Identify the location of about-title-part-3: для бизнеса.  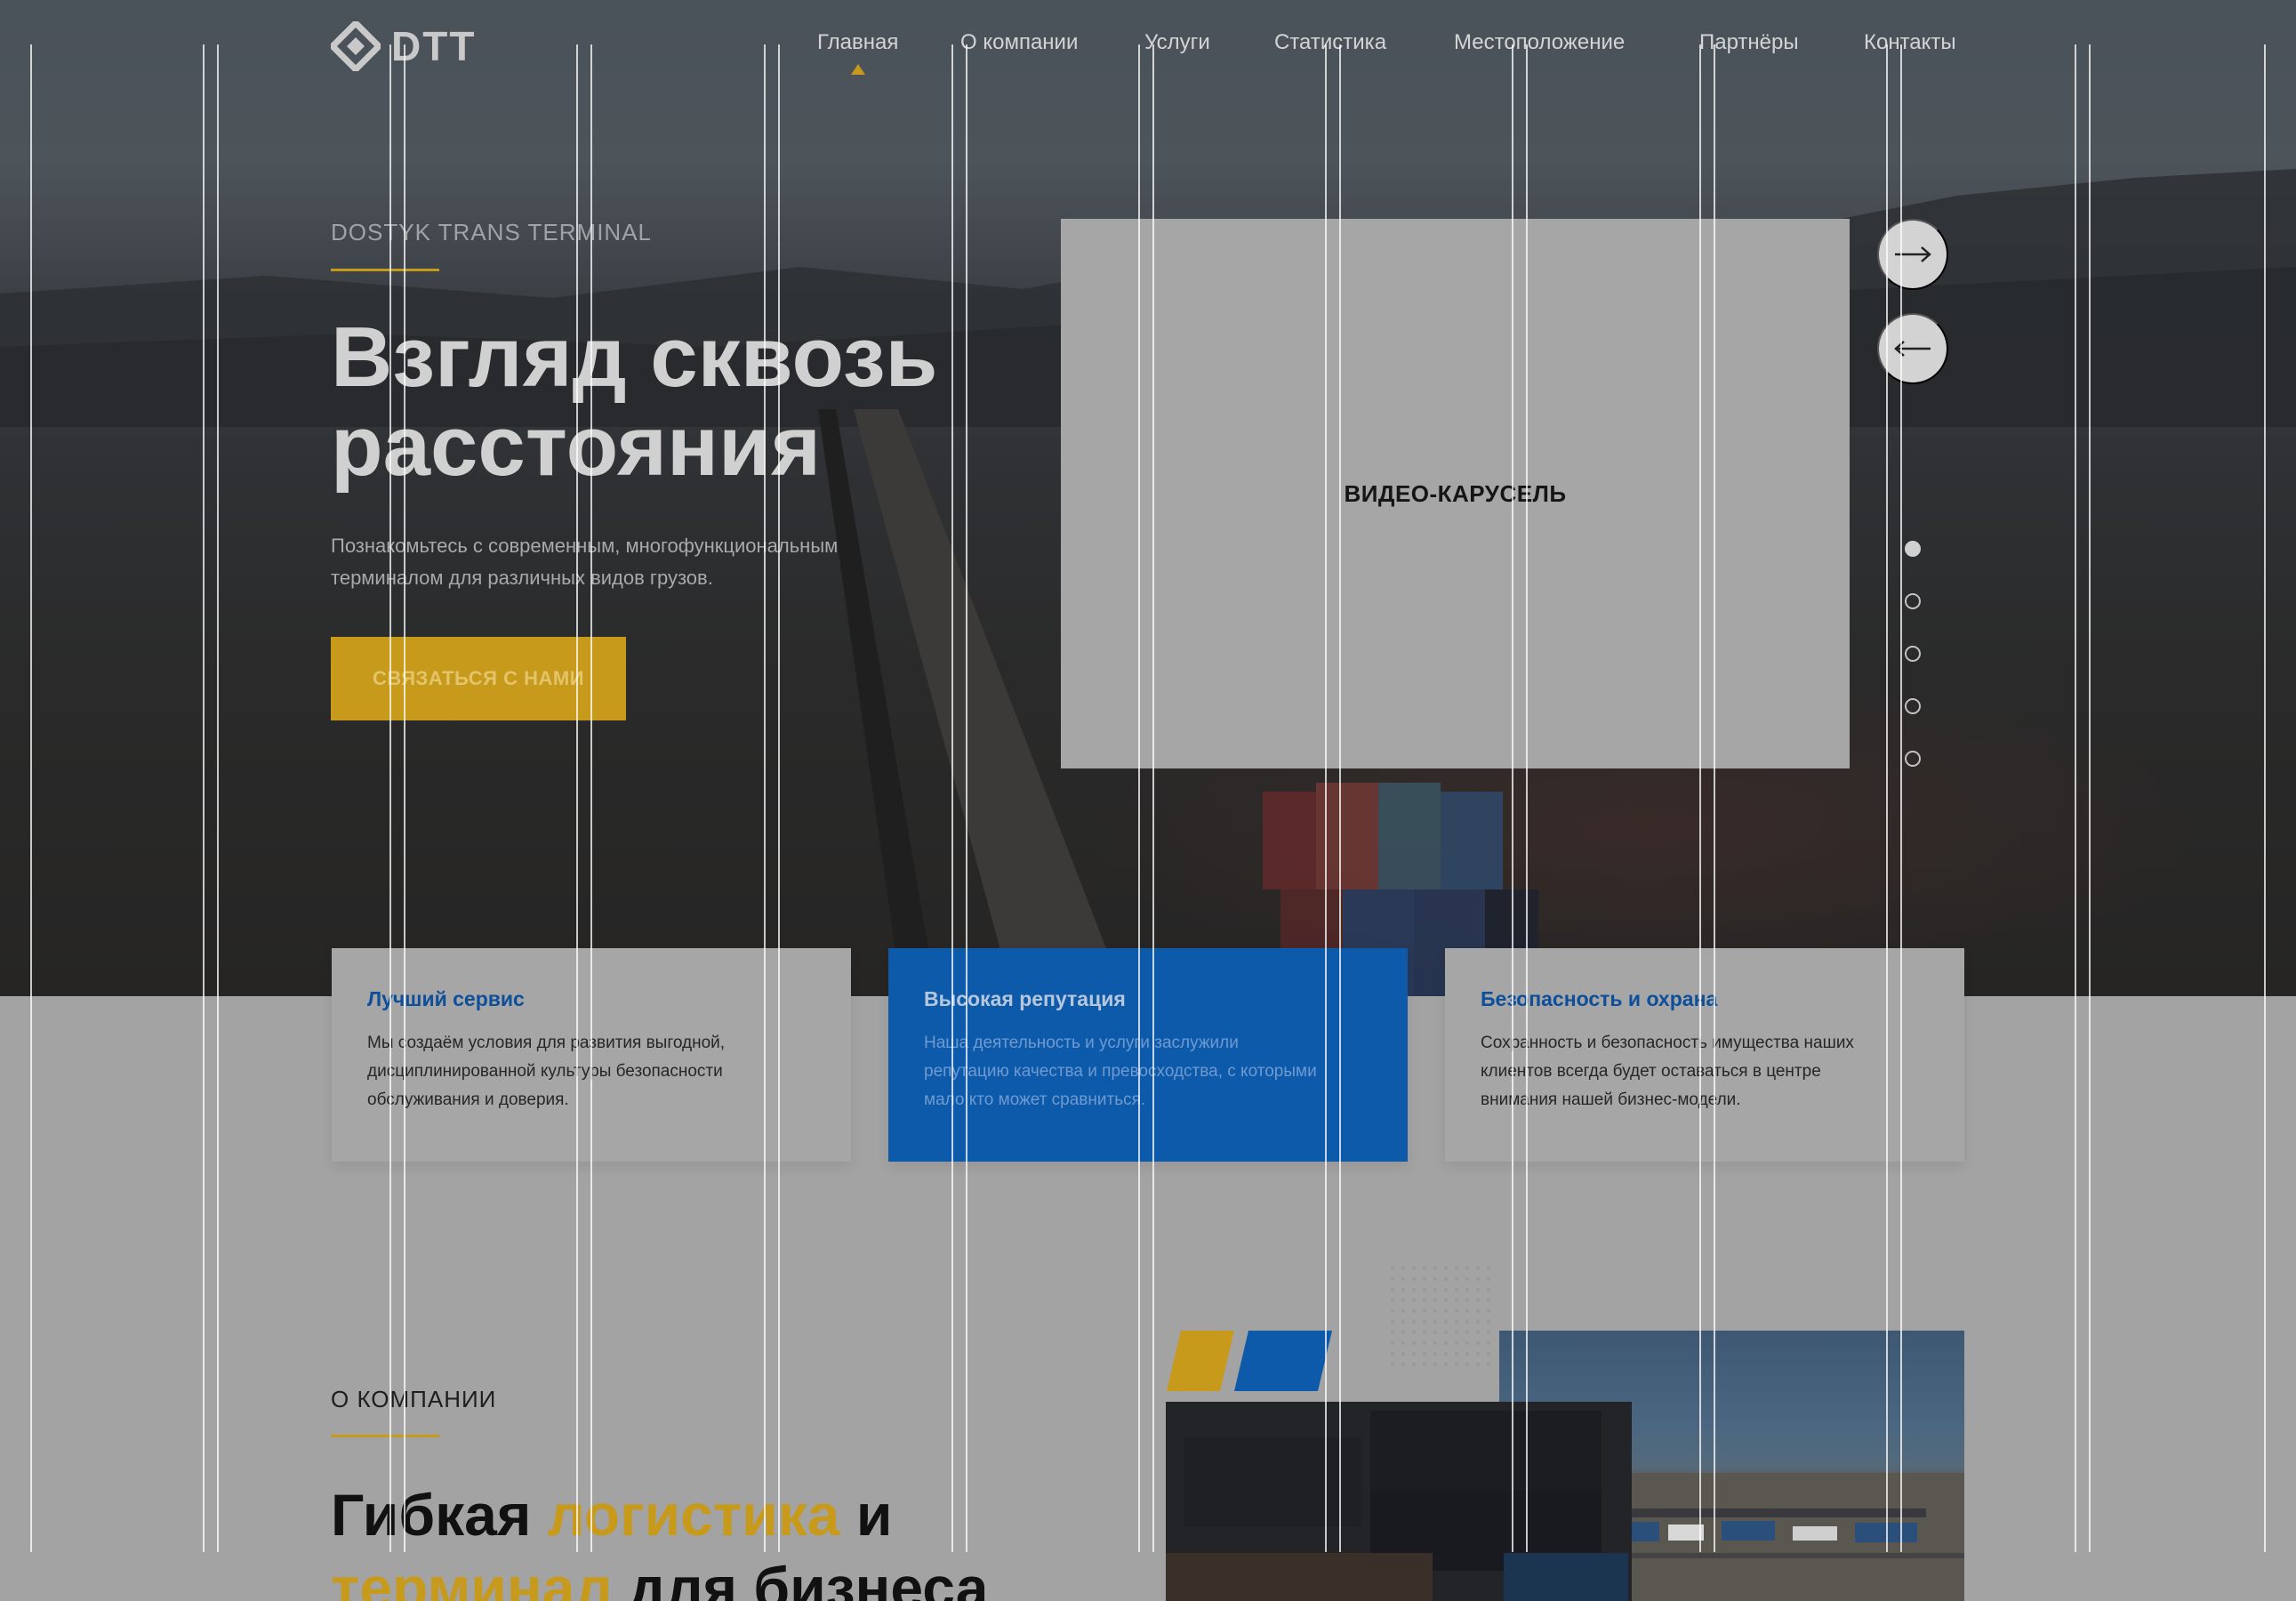
(800, 1578).